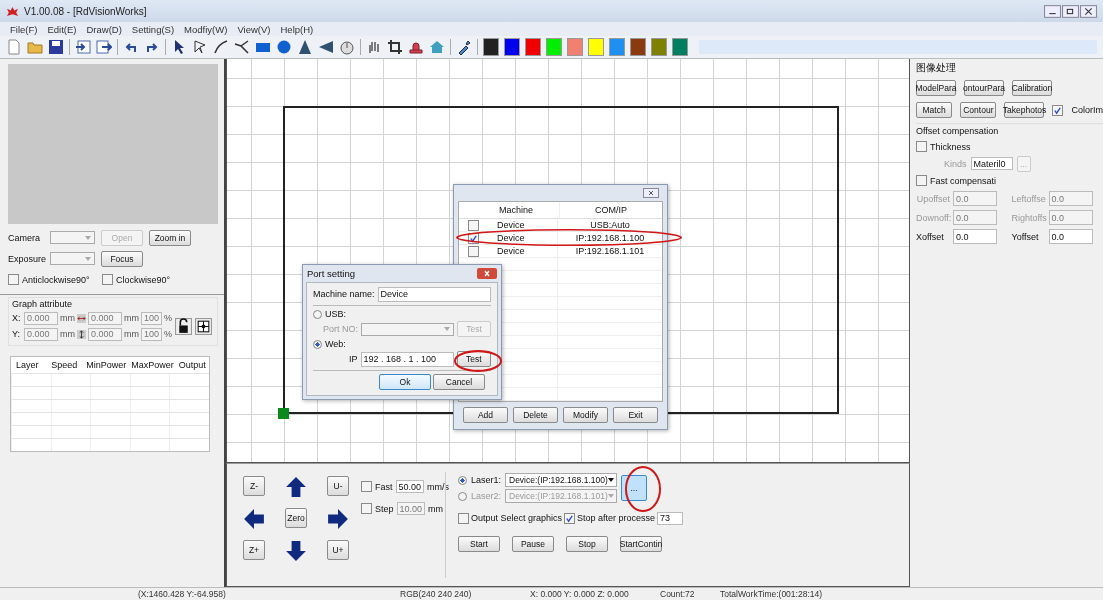 The image size is (1103, 600). Describe the element at coordinates (64, 365) in the screenshot. I see `column-header: Speed` at that location.